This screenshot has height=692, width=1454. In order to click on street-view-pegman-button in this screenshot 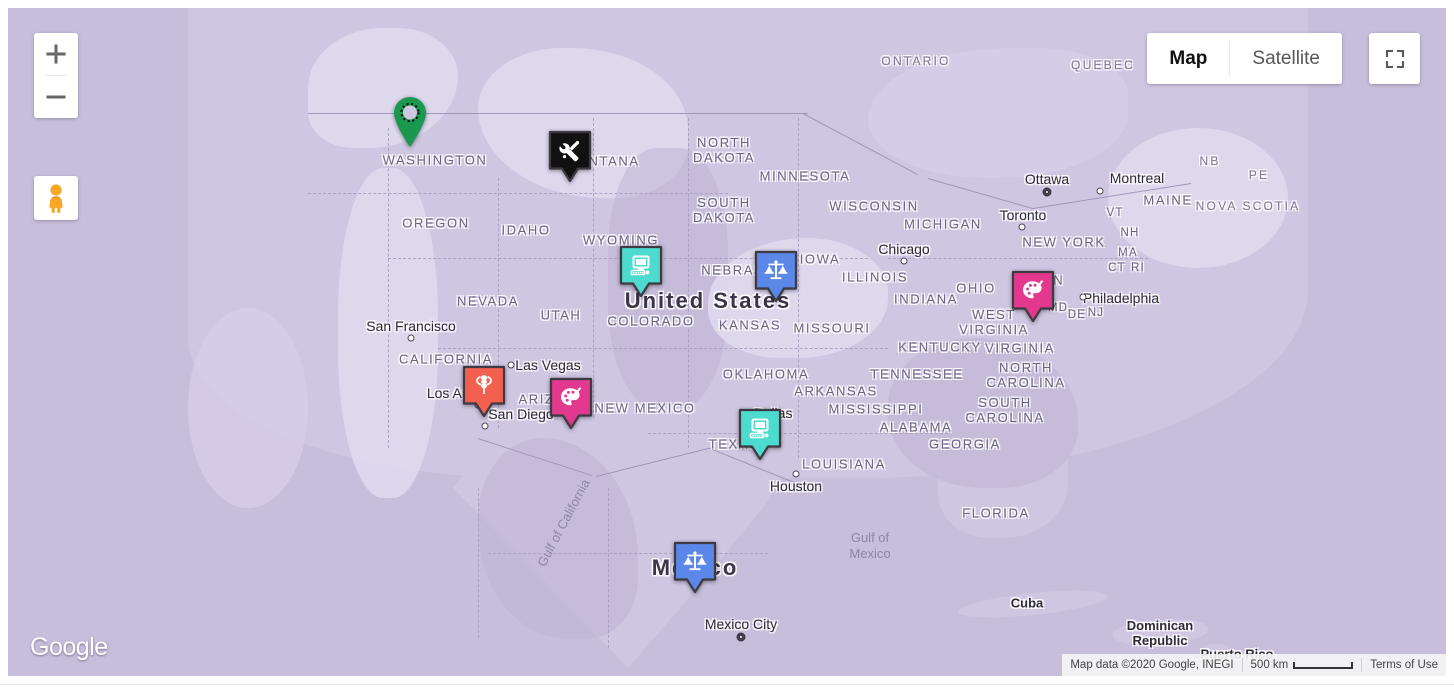, I will do `click(56, 198)`.